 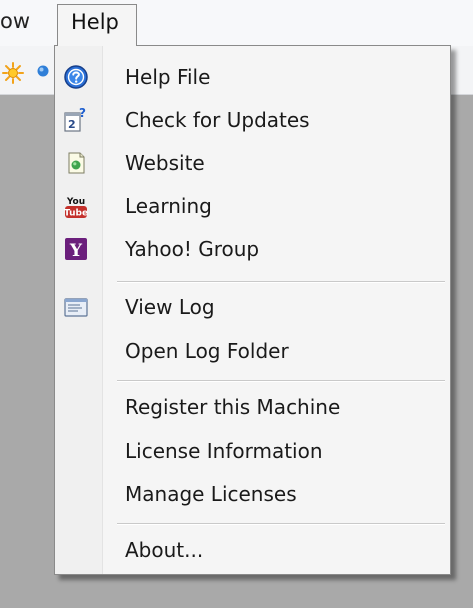 What do you see at coordinates (252, 164) in the screenshot?
I see `menu-item-website: Website` at bounding box center [252, 164].